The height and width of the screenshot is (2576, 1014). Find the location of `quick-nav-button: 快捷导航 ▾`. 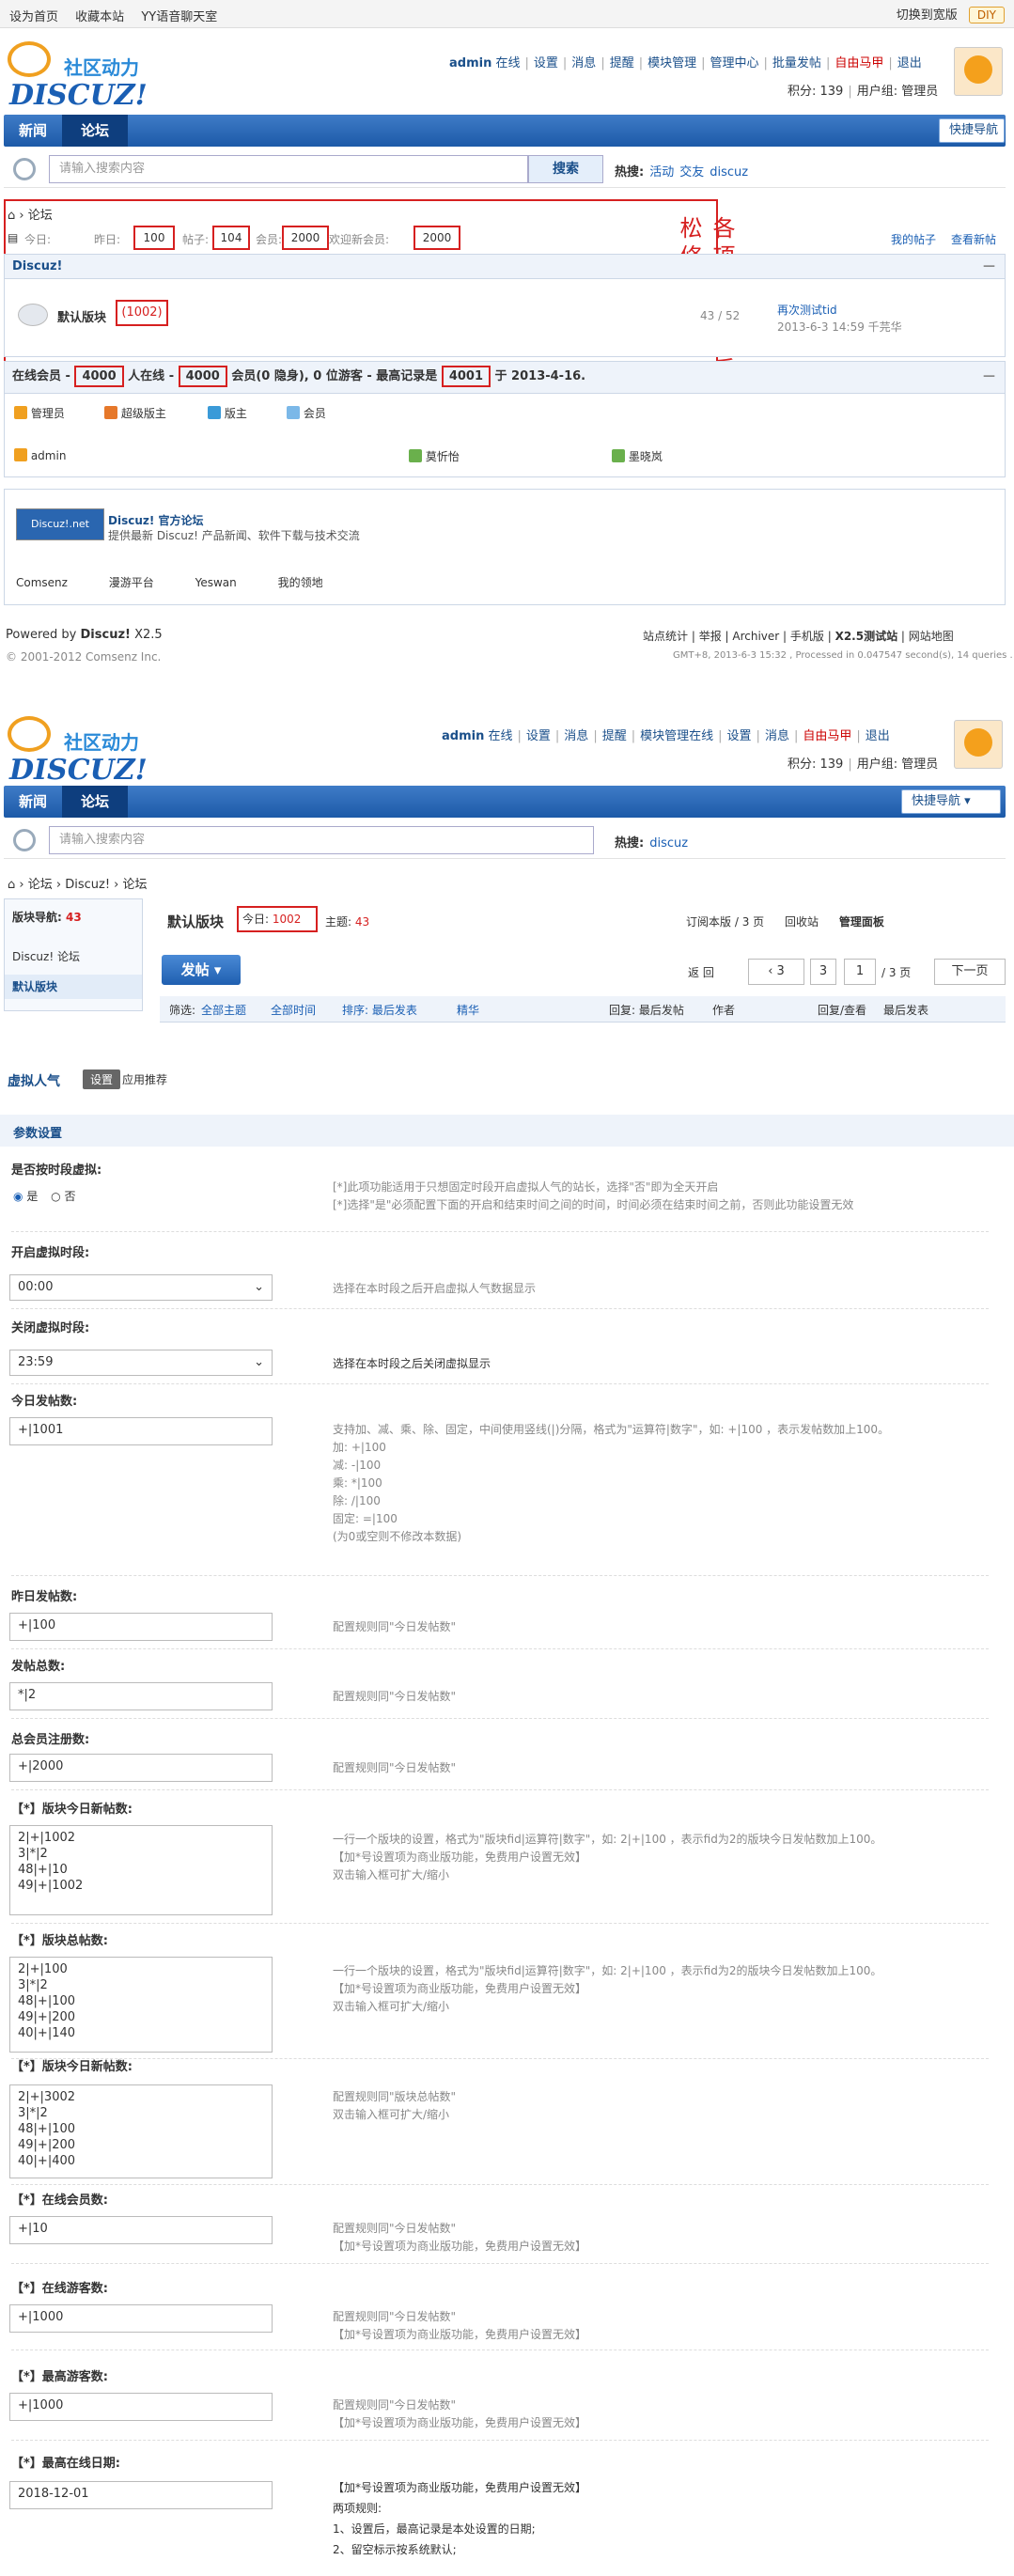

quick-nav-button: 快捷导航 ▾ is located at coordinates (951, 801).